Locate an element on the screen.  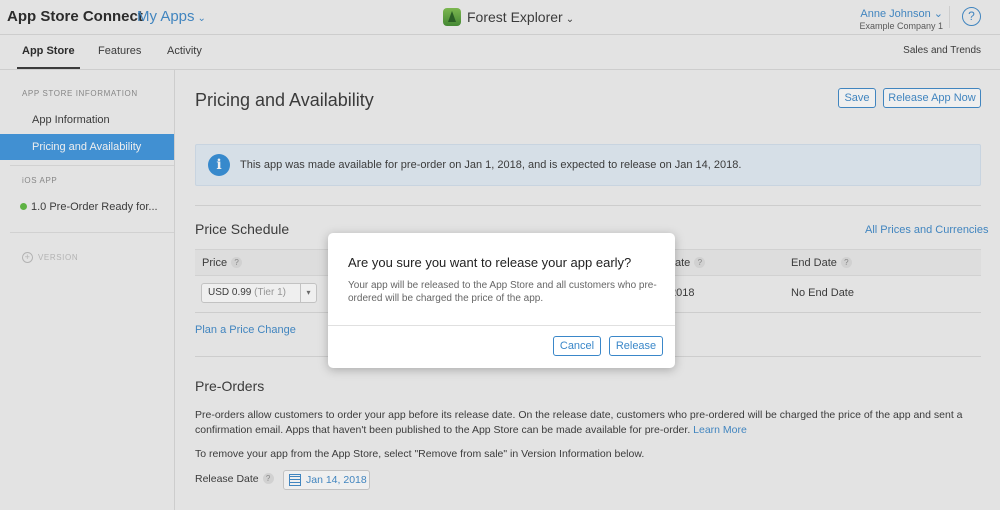
cancel-button: Cancel is located at coordinates (577, 346).